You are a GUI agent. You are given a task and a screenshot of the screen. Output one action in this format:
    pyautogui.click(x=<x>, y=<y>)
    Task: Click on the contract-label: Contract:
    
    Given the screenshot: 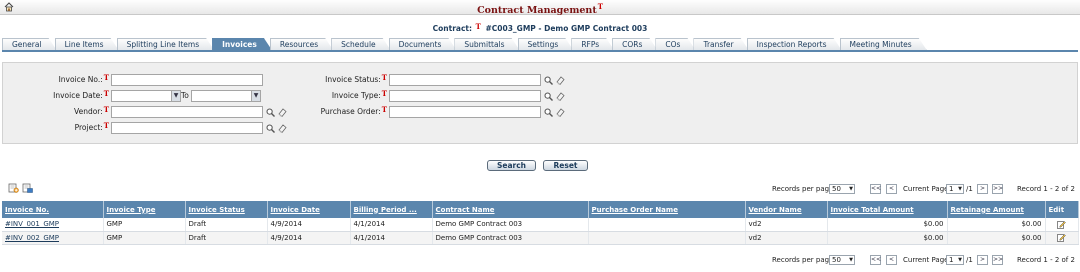 What is the action you would take?
    pyautogui.click(x=452, y=28)
    